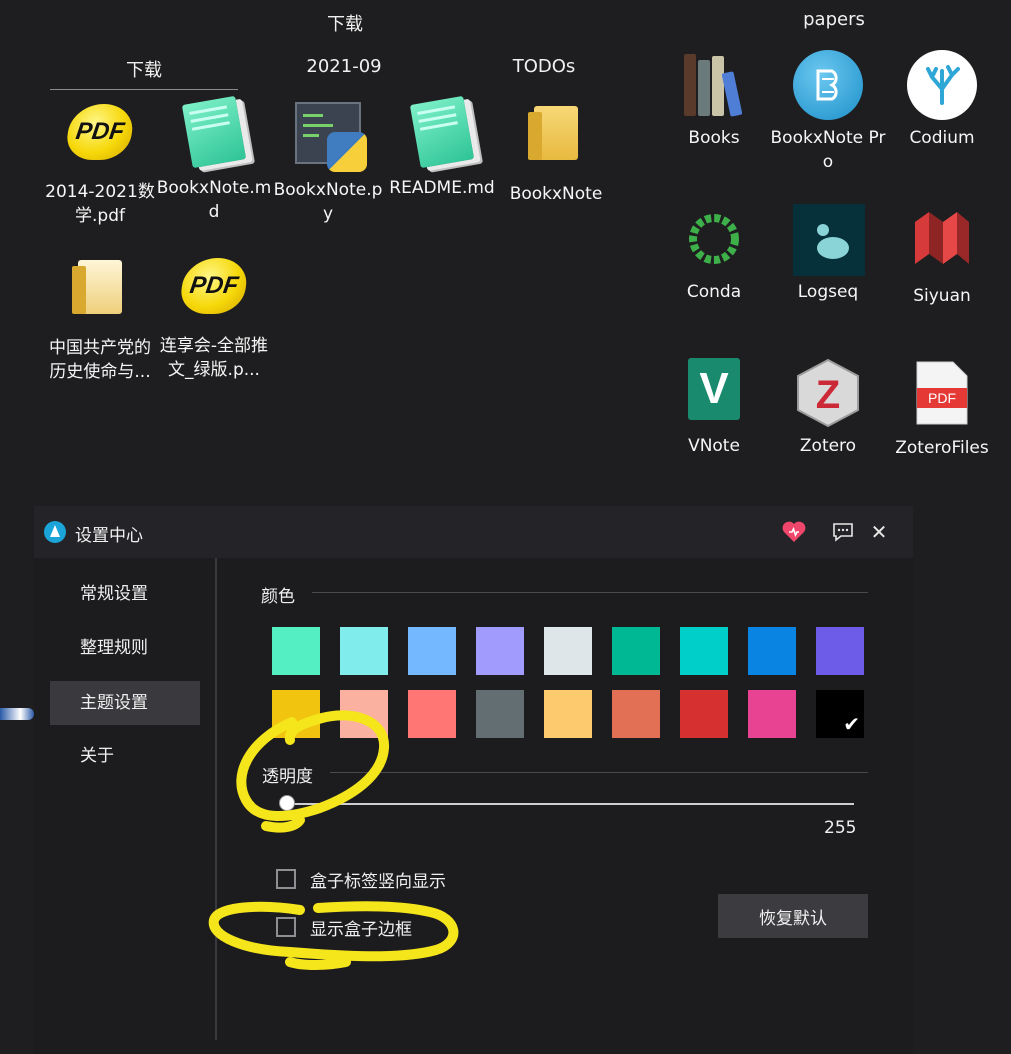 Image resolution: width=1011 pixels, height=1054 pixels. I want to click on desktop-app-vnote: V VNote, so click(714, 408).